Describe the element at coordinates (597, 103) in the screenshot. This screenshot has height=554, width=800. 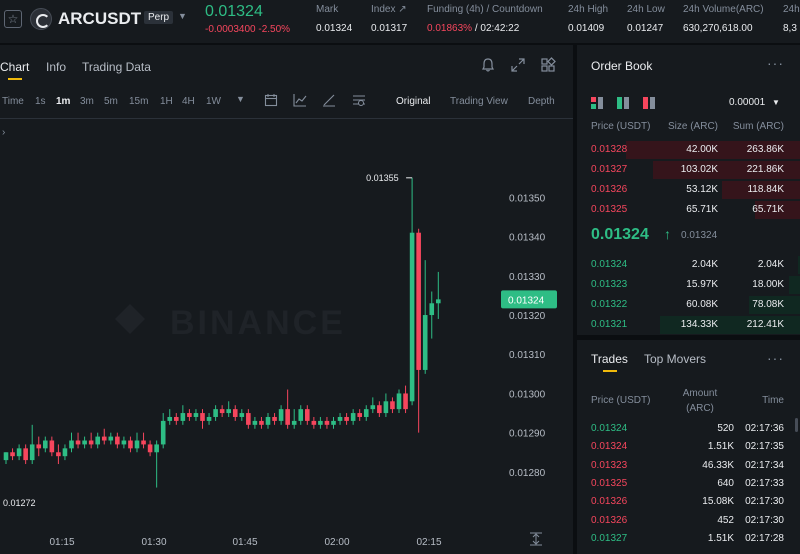
I see `book-both-icon` at that location.